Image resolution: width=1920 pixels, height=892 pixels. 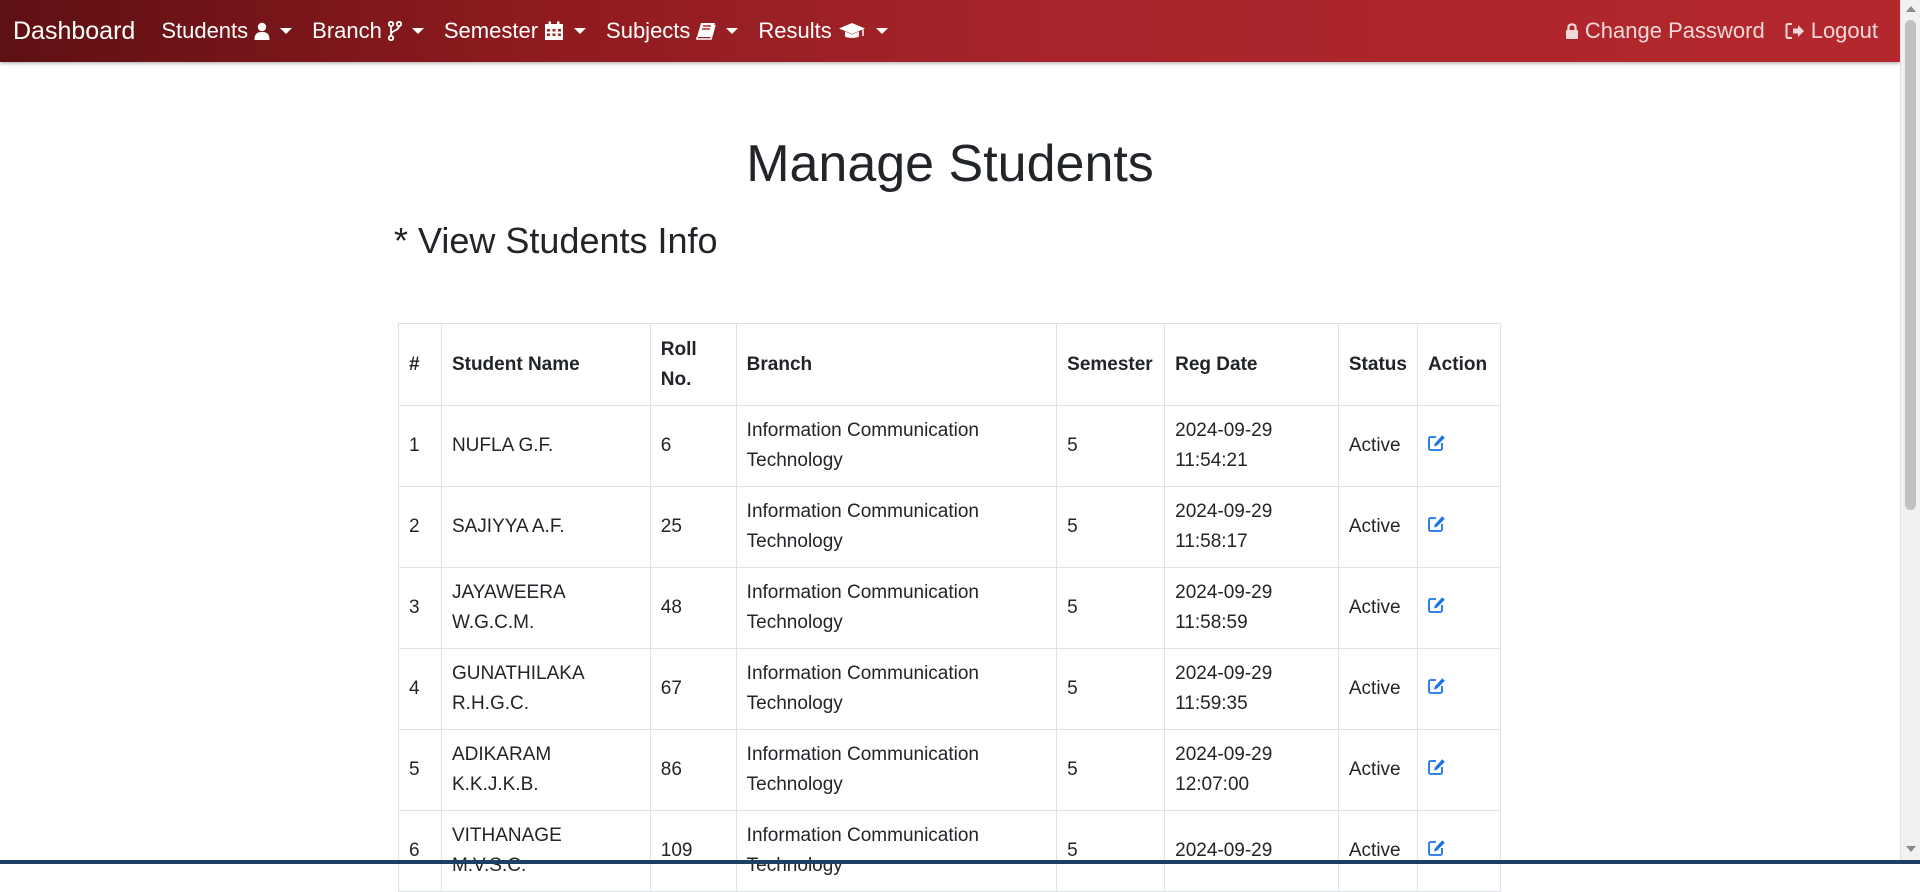 I want to click on reg-date-cell: 2024-09-29 11:58:17, so click(x=1252, y=527).